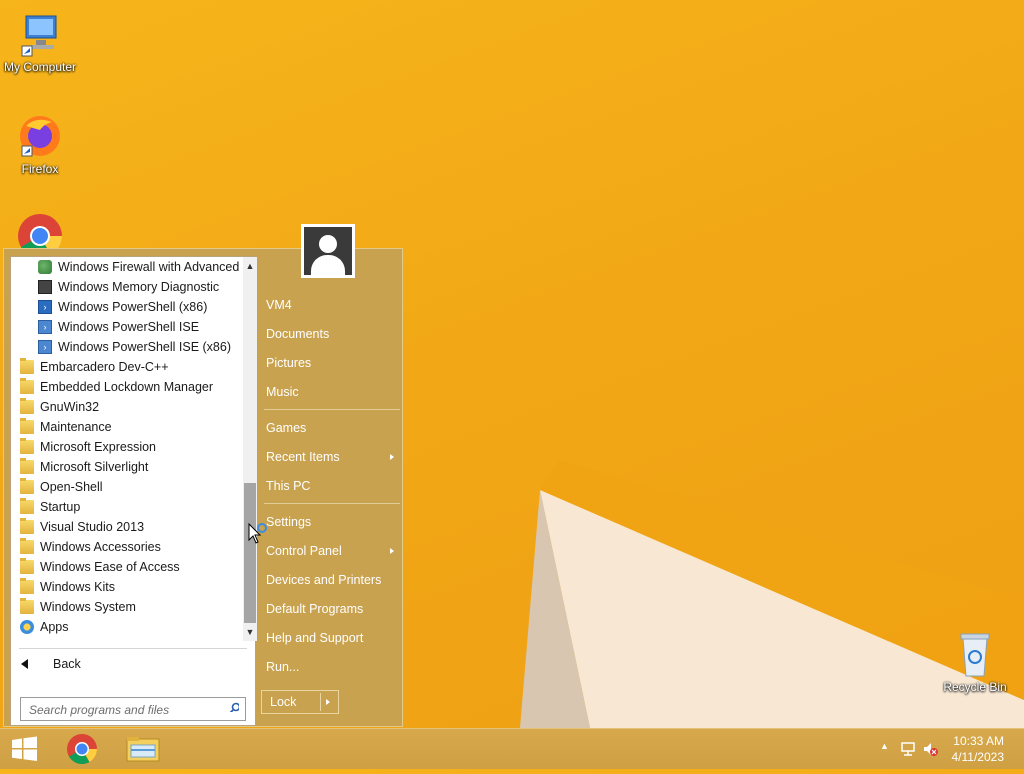 The height and width of the screenshot is (774, 1024). I want to click on chrome-icon, so click(82, 749).